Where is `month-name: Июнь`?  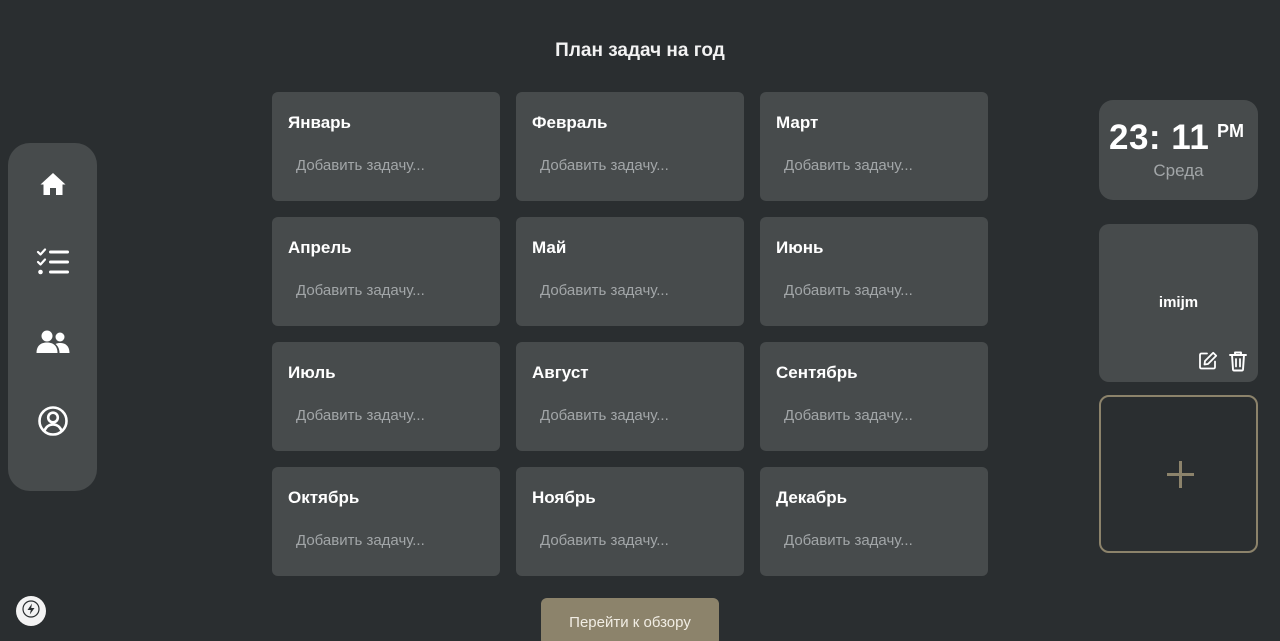 month-name: Июнь is located at coordinates (800, 247).